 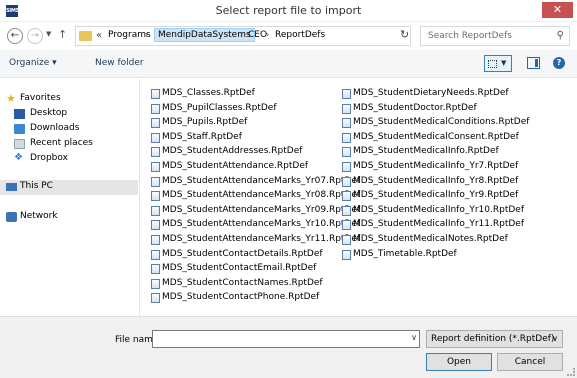 I want to click on search-icon: ⚲, so click(x=560, y=35).